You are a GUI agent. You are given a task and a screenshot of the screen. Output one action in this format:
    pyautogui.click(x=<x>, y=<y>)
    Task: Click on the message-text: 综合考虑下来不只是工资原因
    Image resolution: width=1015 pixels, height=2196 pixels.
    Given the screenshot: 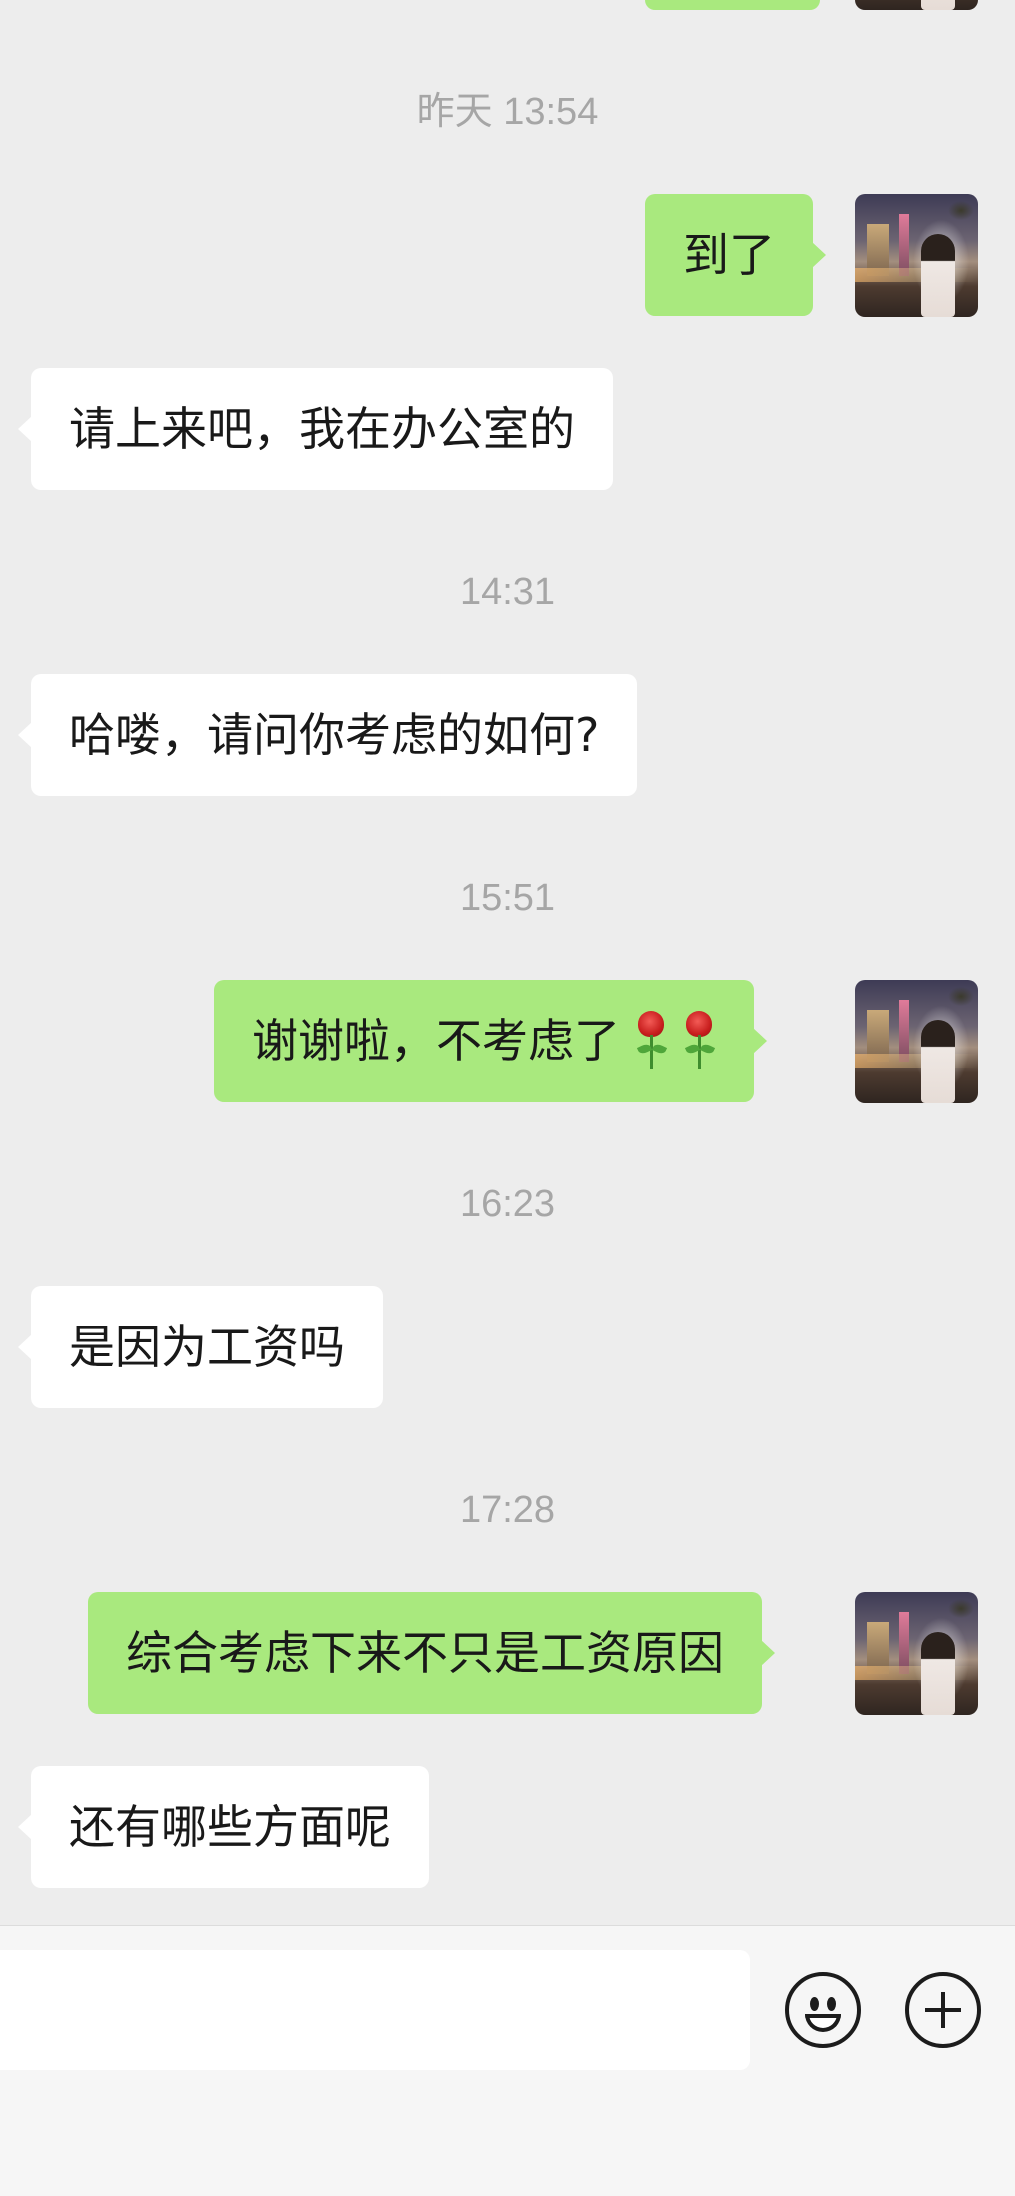 What is the action you would take?
    pyautogui.click(x=425, y=1653)
    